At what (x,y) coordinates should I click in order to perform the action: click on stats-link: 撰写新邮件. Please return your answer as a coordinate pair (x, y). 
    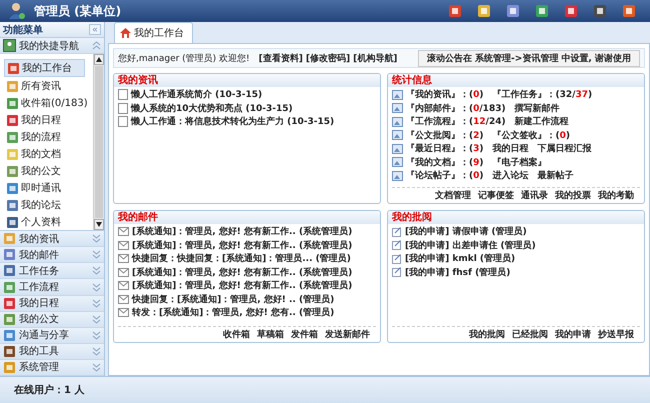
    Looking at the image, I should click on (537, 108).